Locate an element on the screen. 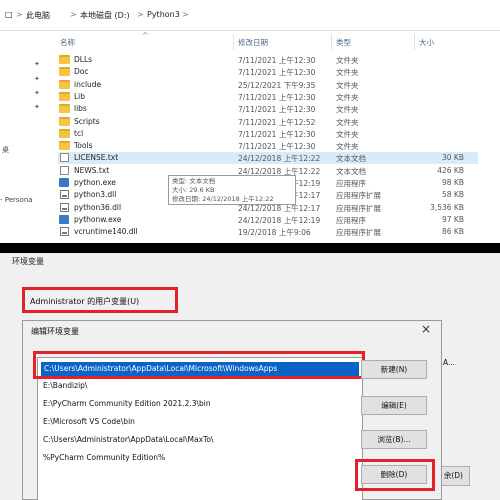 The width and height of the screenshot is (500, 500). file-size: 97 KB is located at coordinates (453, 219).